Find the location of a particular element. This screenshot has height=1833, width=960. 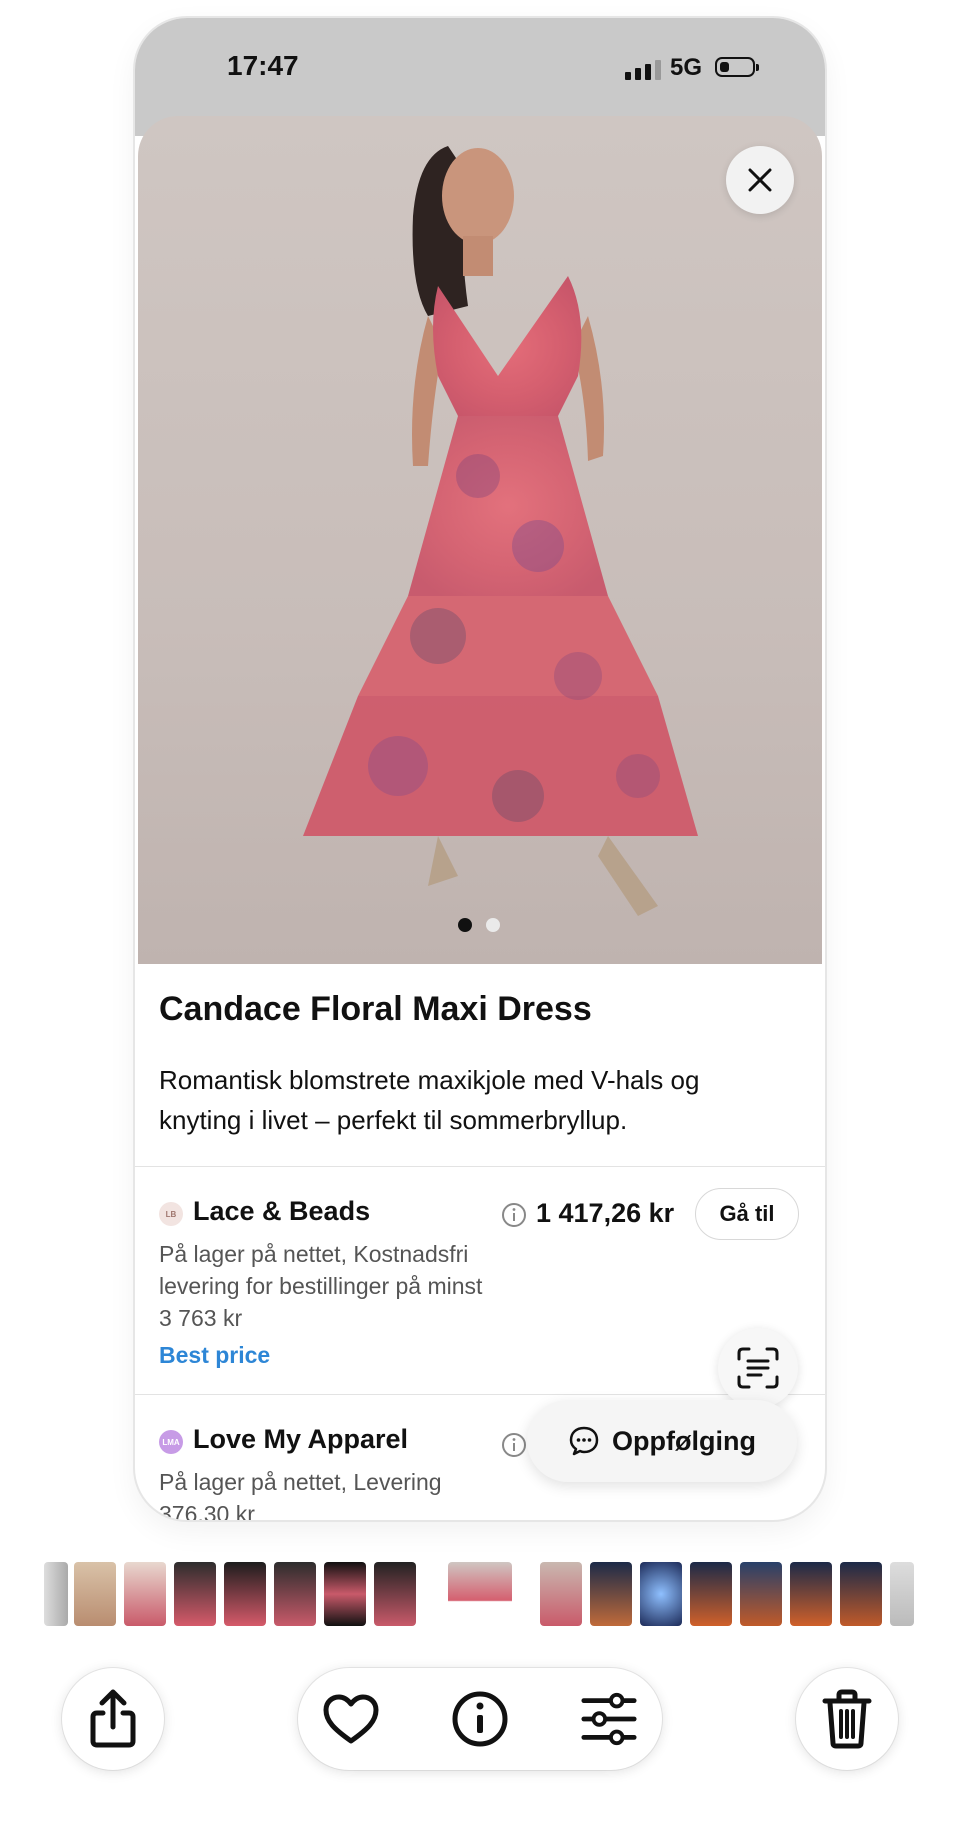

seller-availability: På lager på nettet, Levering 376,30 kr is located at coordinates (300, 1494).